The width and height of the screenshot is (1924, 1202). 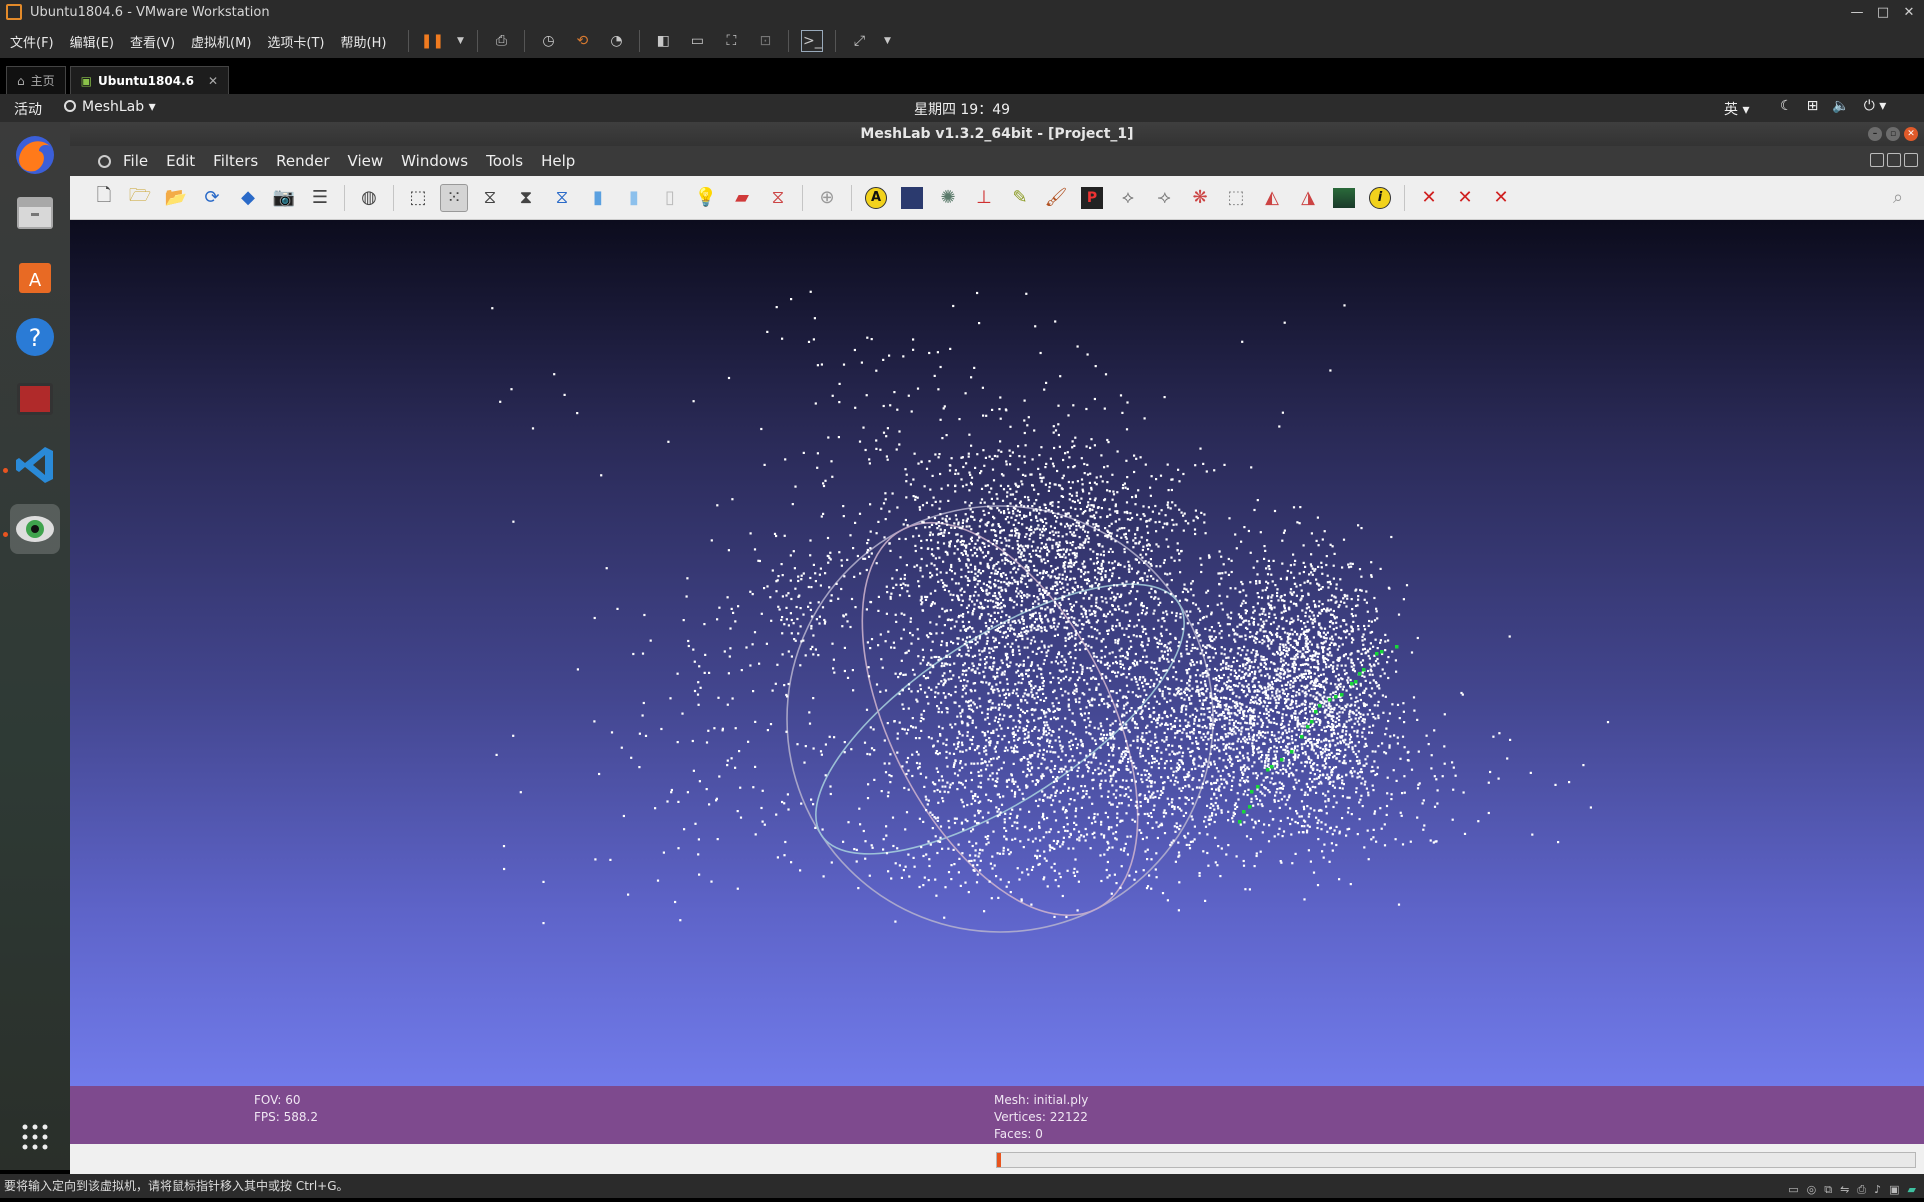 I want to click on clock: 星期四 19：49, so click(x=962, y=110).